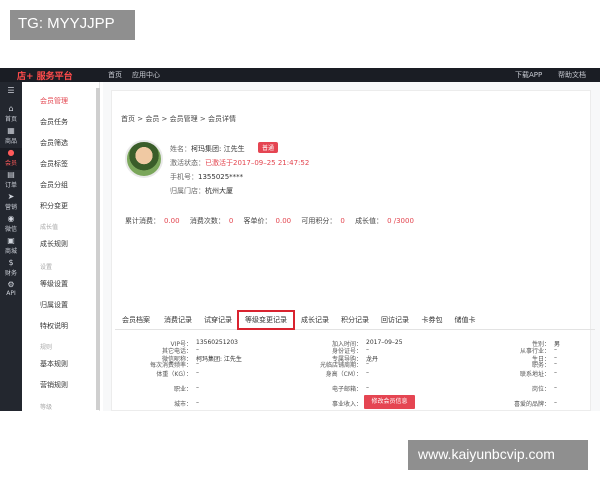 The height and width of the screenshot is (480, 600). Describe the element at coordinates (231, 221) in the screenshot. I see `stat-visits: 0` at that location.